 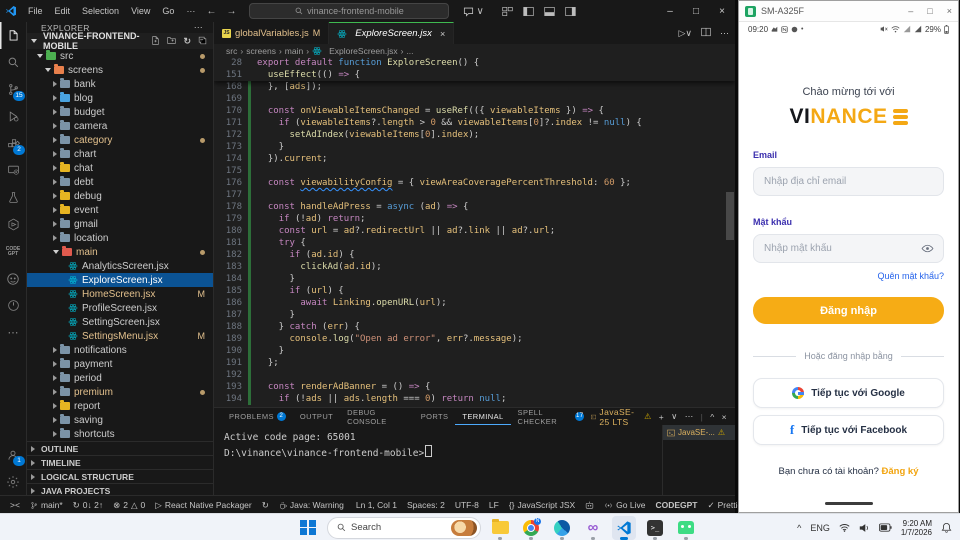 What do you see at coordinates (500, 528) in the screenshot?
I see `file-explorer-app` at bounding box center [500, 528].